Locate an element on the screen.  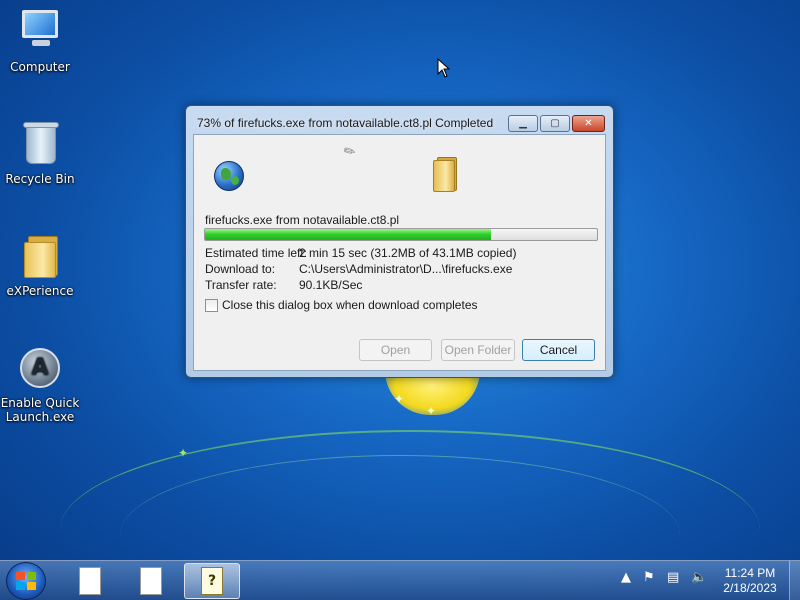
volume-muted-icon: 🔈 is located at coordinates (699, 577).